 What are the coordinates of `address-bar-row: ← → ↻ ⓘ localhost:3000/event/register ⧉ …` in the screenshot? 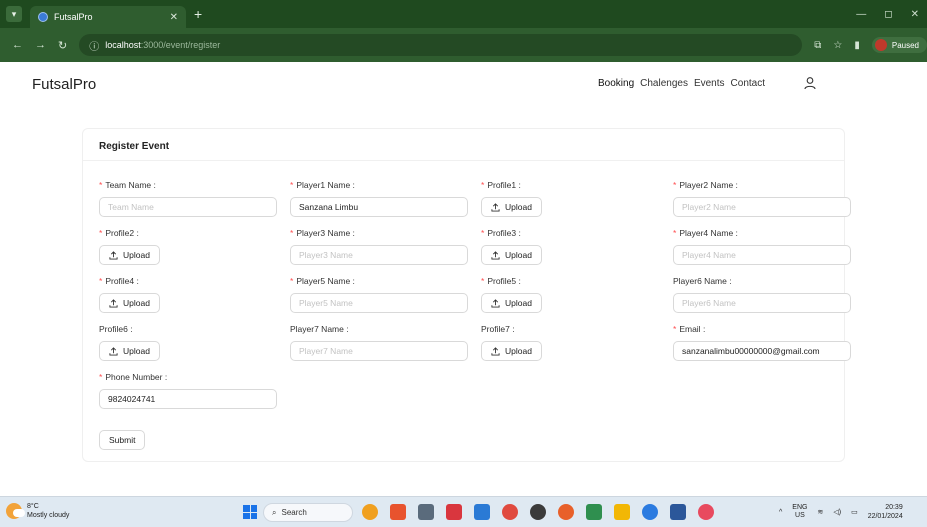 It's located at (463, 45).